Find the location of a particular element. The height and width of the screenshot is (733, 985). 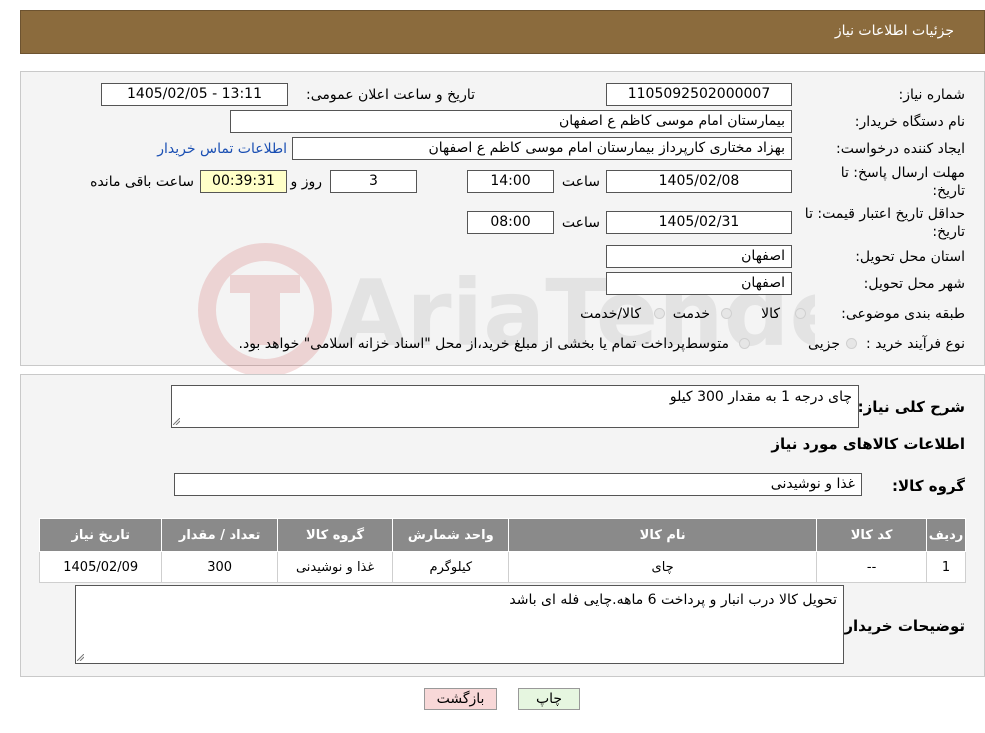

validity-time-label: ساعت is located at coordinates (580, 223).